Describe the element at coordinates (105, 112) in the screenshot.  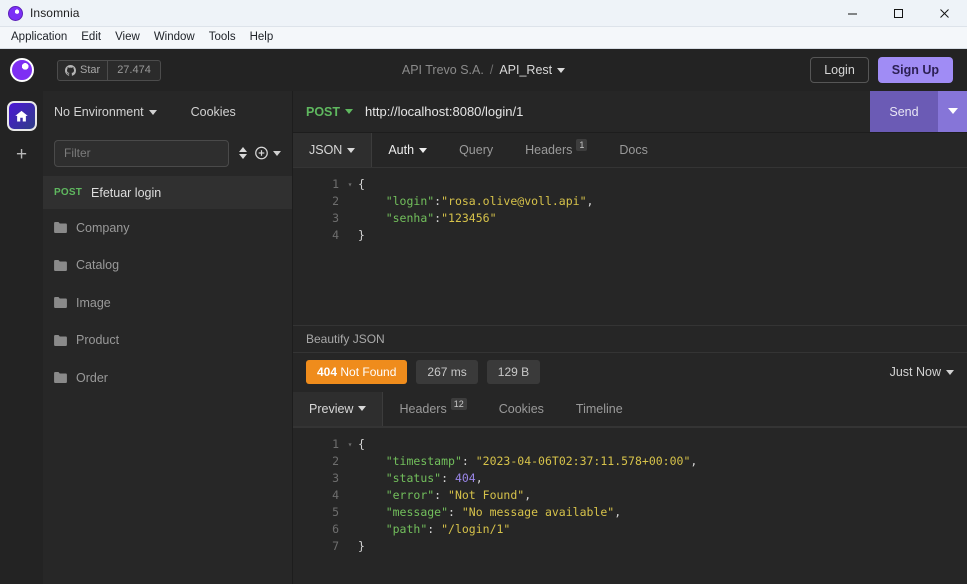
I see `environment-selector: No Environment` at that location.